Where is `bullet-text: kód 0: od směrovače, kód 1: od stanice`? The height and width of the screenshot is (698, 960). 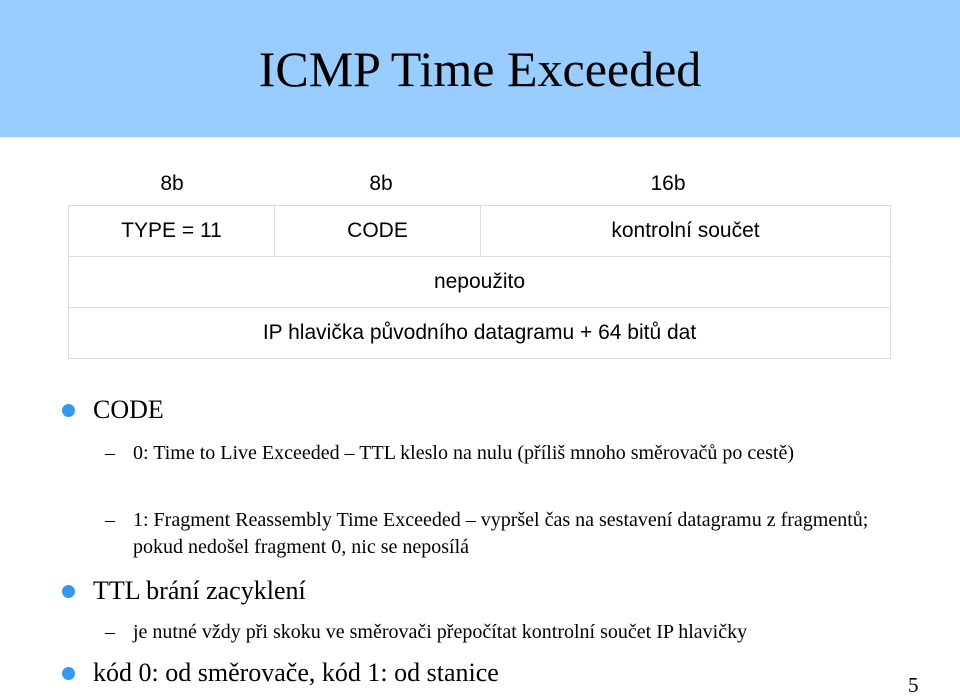 bullet-text: kód 0: od směrovače, kód 1: od stanice is located at coordinates (296, 672).